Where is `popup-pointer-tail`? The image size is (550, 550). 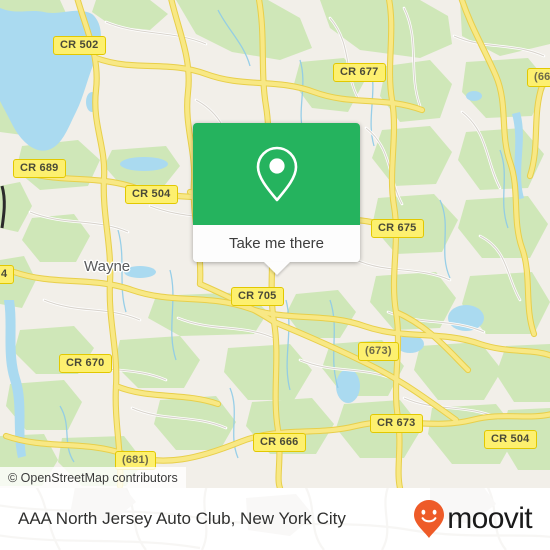
popup-pointer-tail is located at coordinates (276, 268).